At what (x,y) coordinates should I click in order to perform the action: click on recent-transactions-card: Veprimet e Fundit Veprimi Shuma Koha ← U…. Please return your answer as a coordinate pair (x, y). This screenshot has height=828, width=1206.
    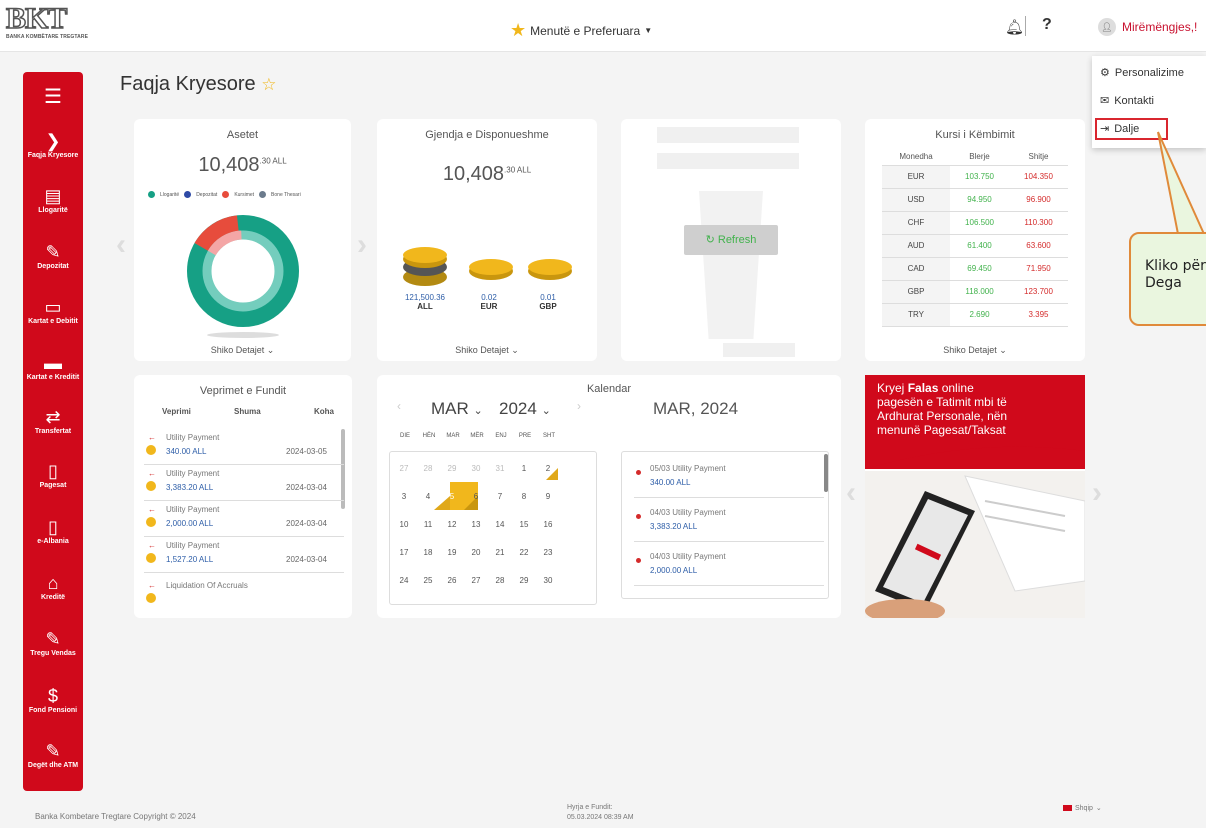
    Looking at the image, I should click on (243, 496).